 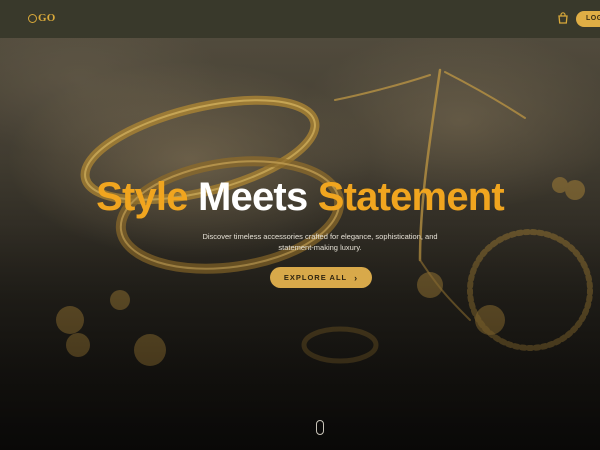 What do you see at coordinates (315, 277) in the screenshot?
I see `explore-all-label: EXPLORE ALL` at bounding box center [315, 277].